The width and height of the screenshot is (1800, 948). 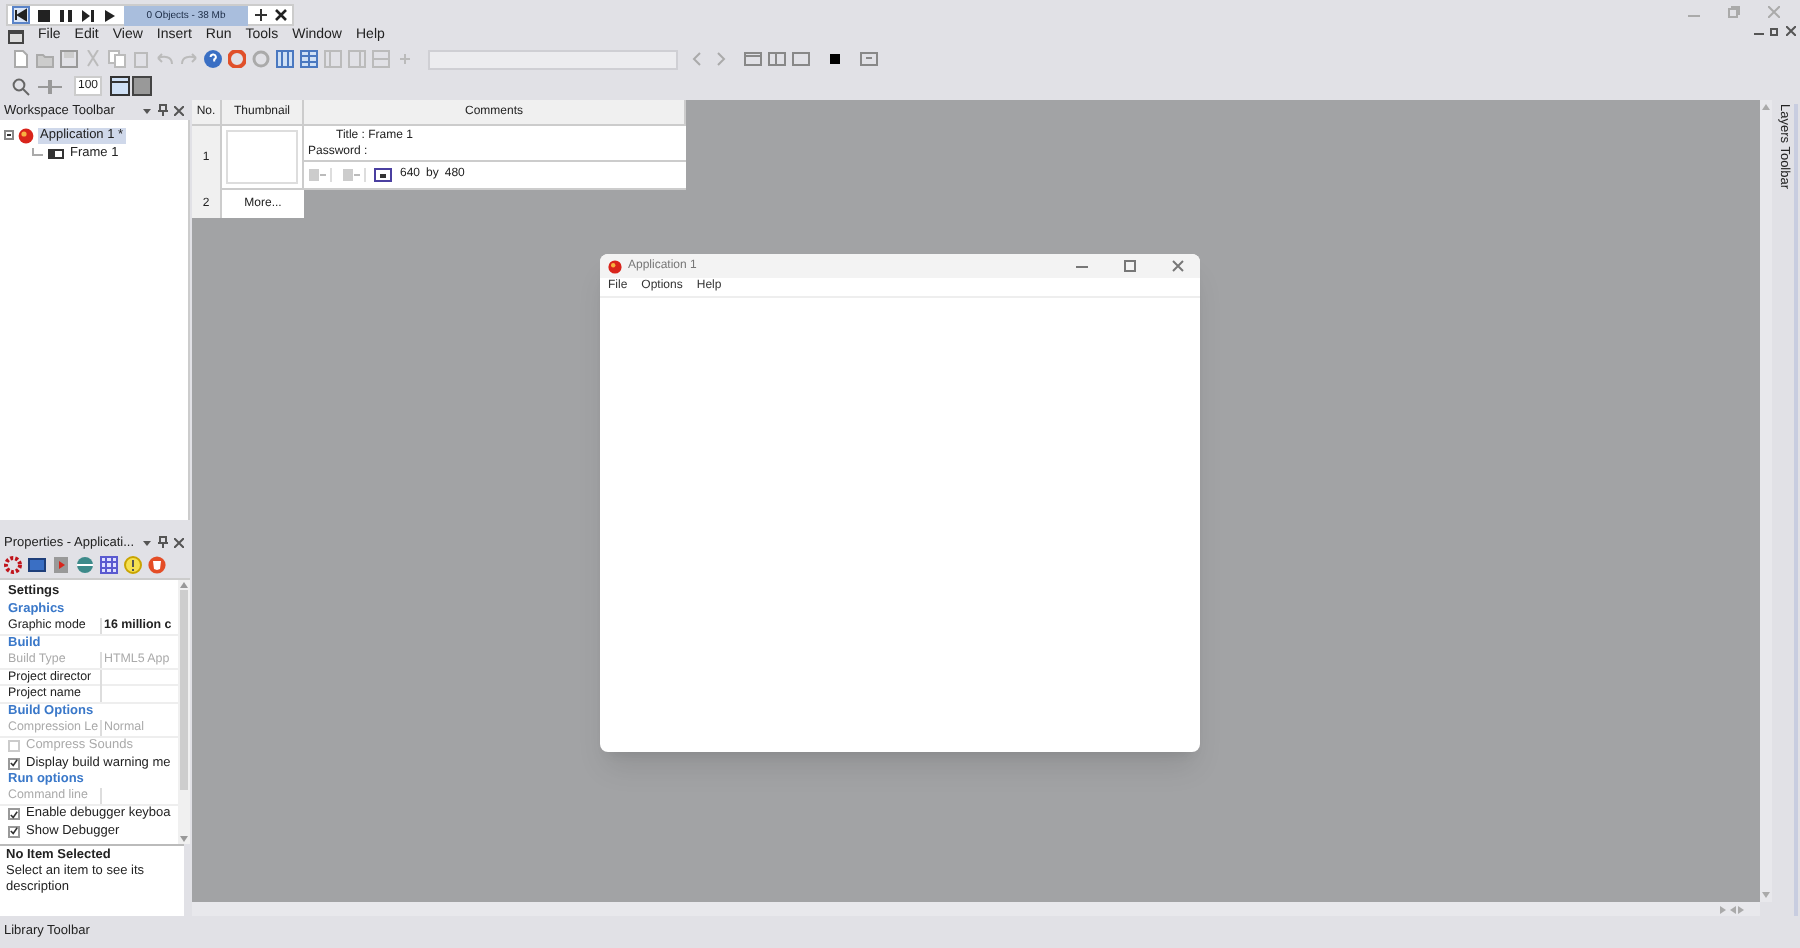 I want to click on record-icon, so click(x=237, y=59).